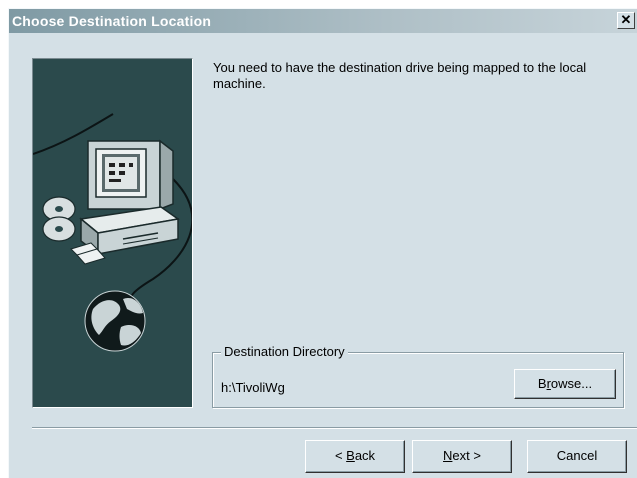 This screenshot has width=637, height=478. What do you see at coordinates (59, 219) in the screenshot?
I see `cd-disc-icon` at bounding box center [59, 219].